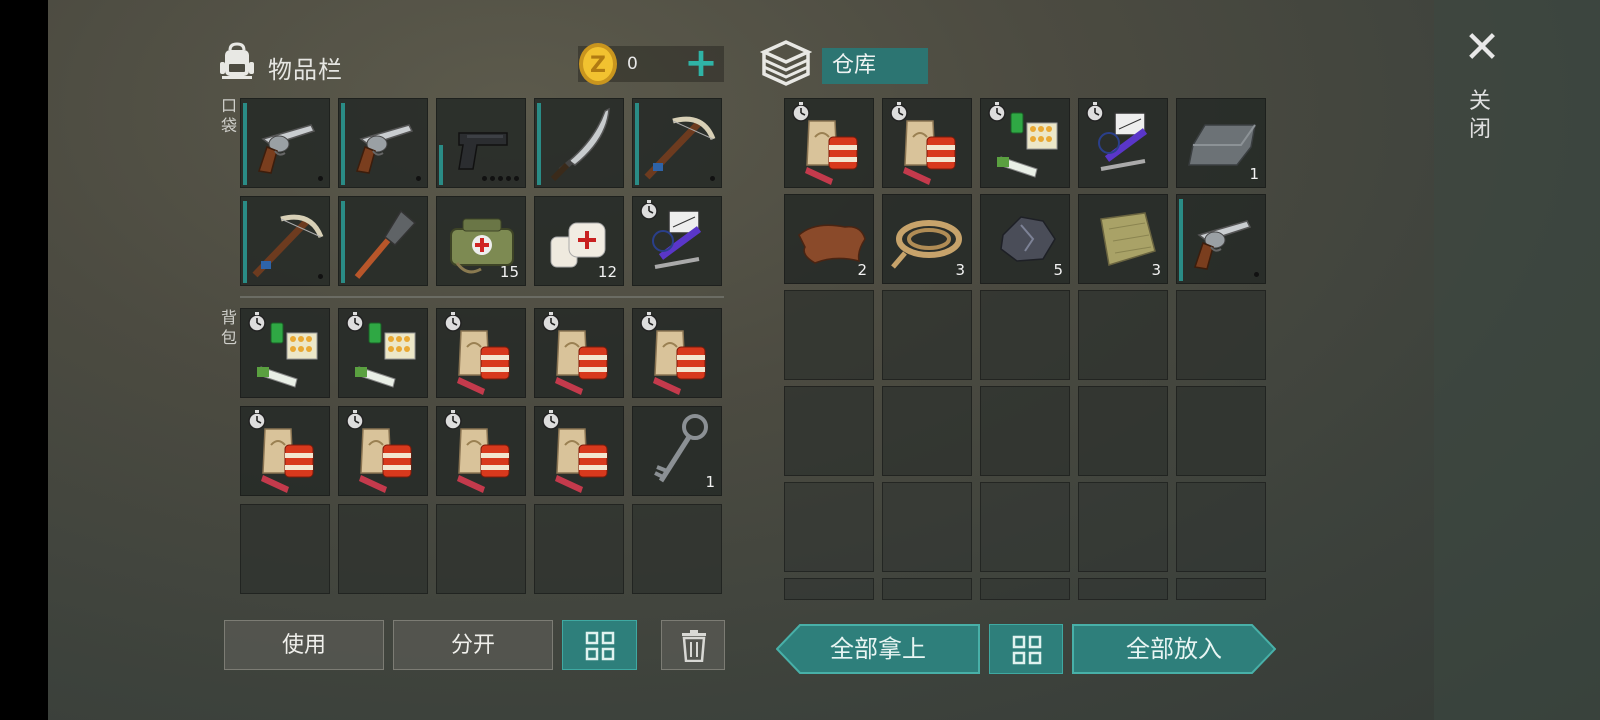 This screenshot has height=720, width=1600. I want to click on storage-tab: 仓库, so click(875, 66).